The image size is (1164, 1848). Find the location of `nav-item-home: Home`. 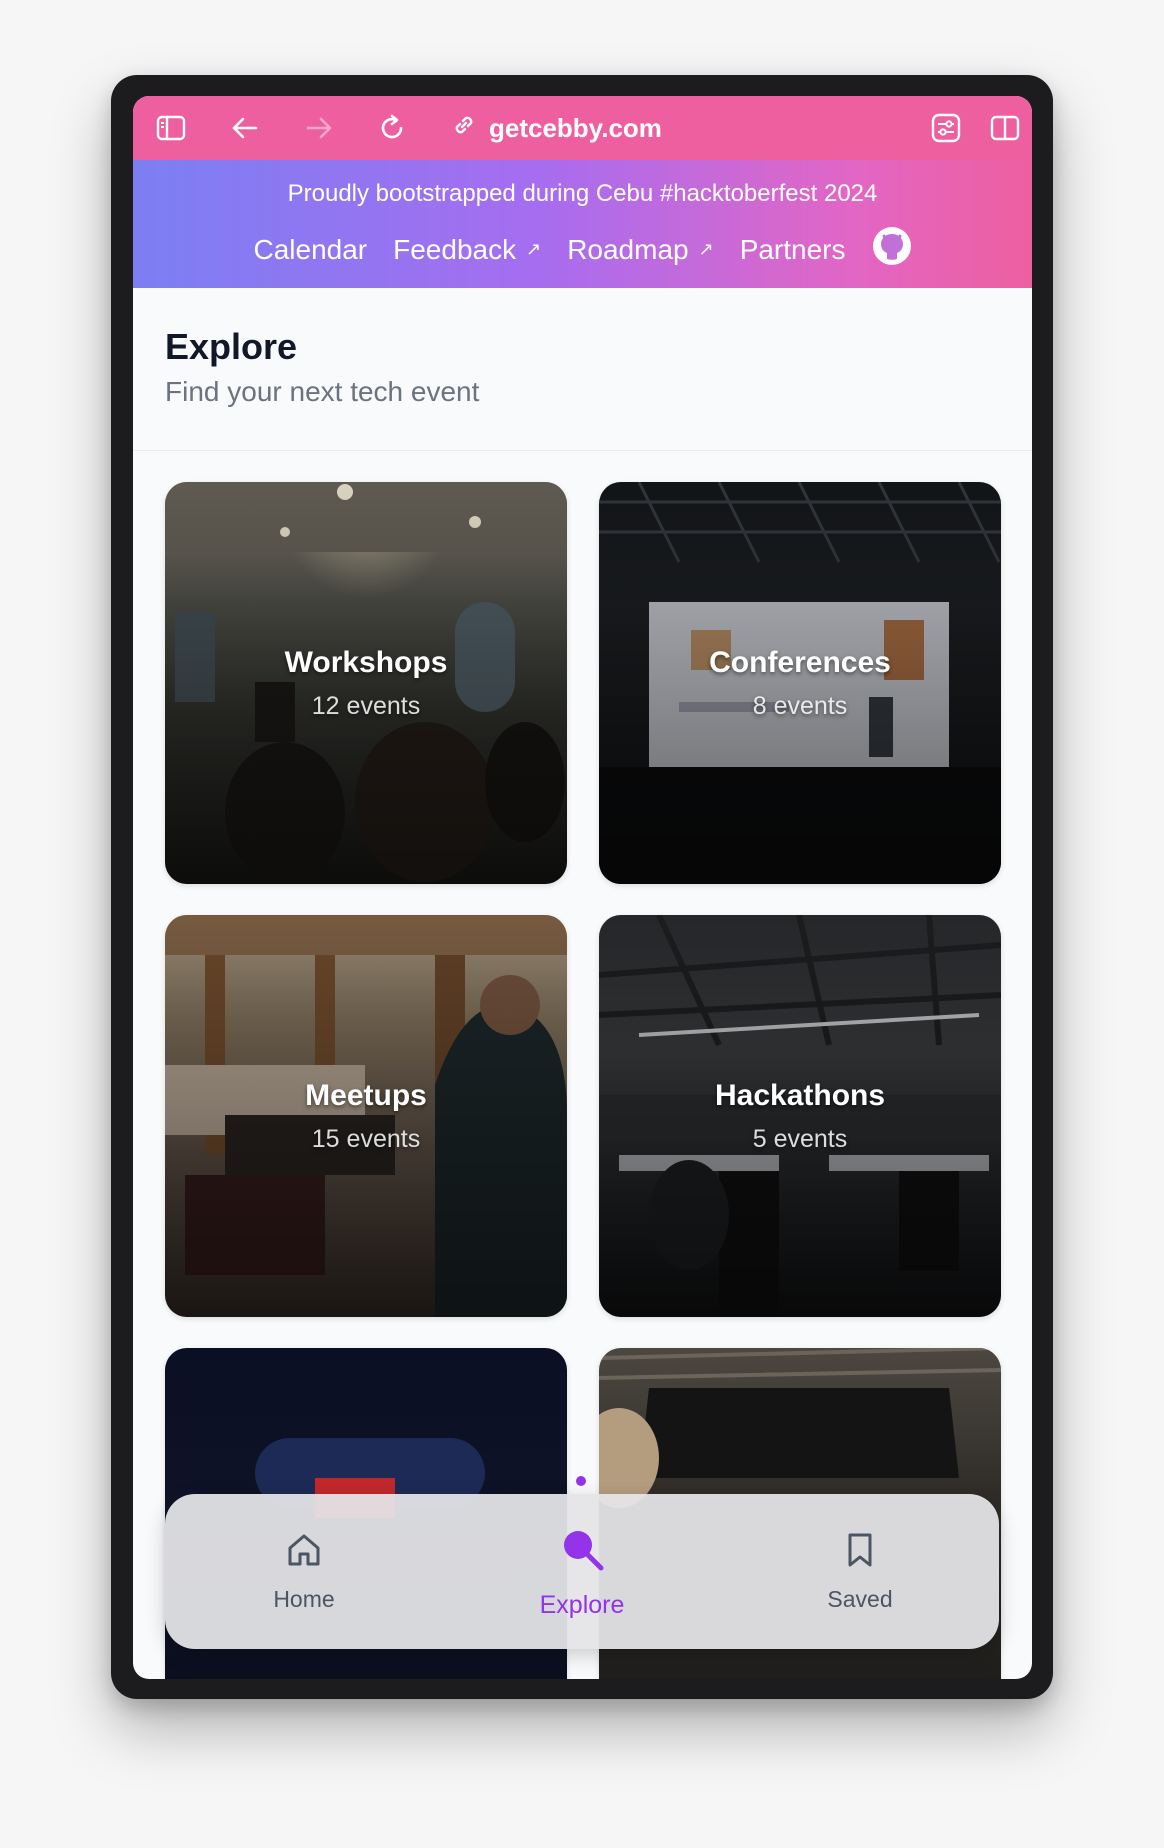

nav-item-home: Home is located at coordinates (304, 1571).